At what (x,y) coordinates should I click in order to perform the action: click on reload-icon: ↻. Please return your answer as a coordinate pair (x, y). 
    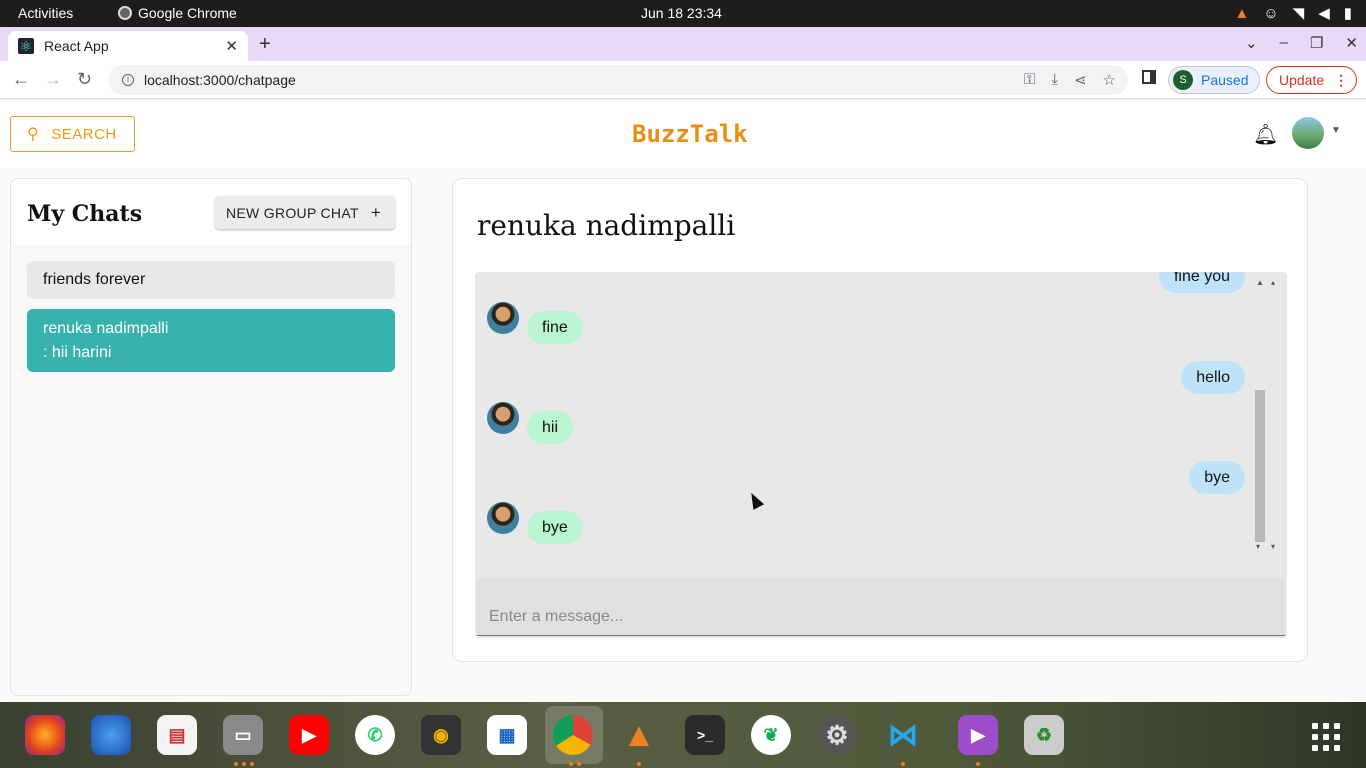
    Looking at the image, I should click on (84, 79).